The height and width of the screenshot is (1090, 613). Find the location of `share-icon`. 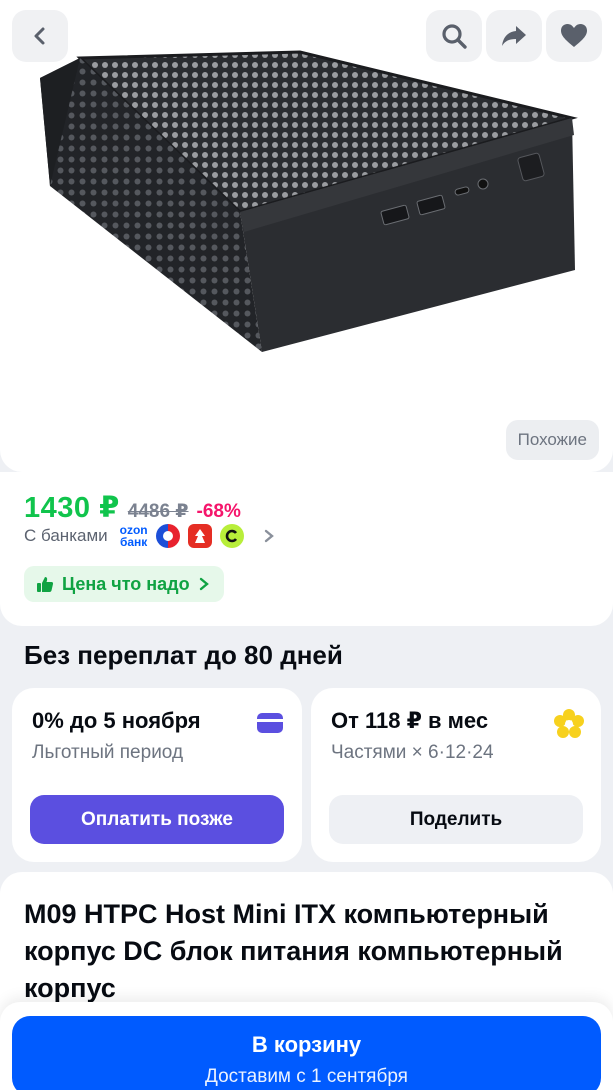

share-icon is located at coordinates (514, 36).